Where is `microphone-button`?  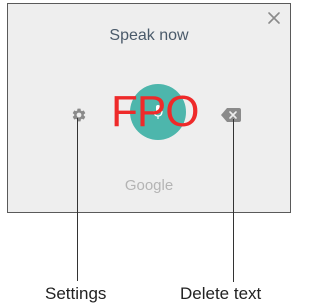
microphone-button is located at coordinates (158, 112).